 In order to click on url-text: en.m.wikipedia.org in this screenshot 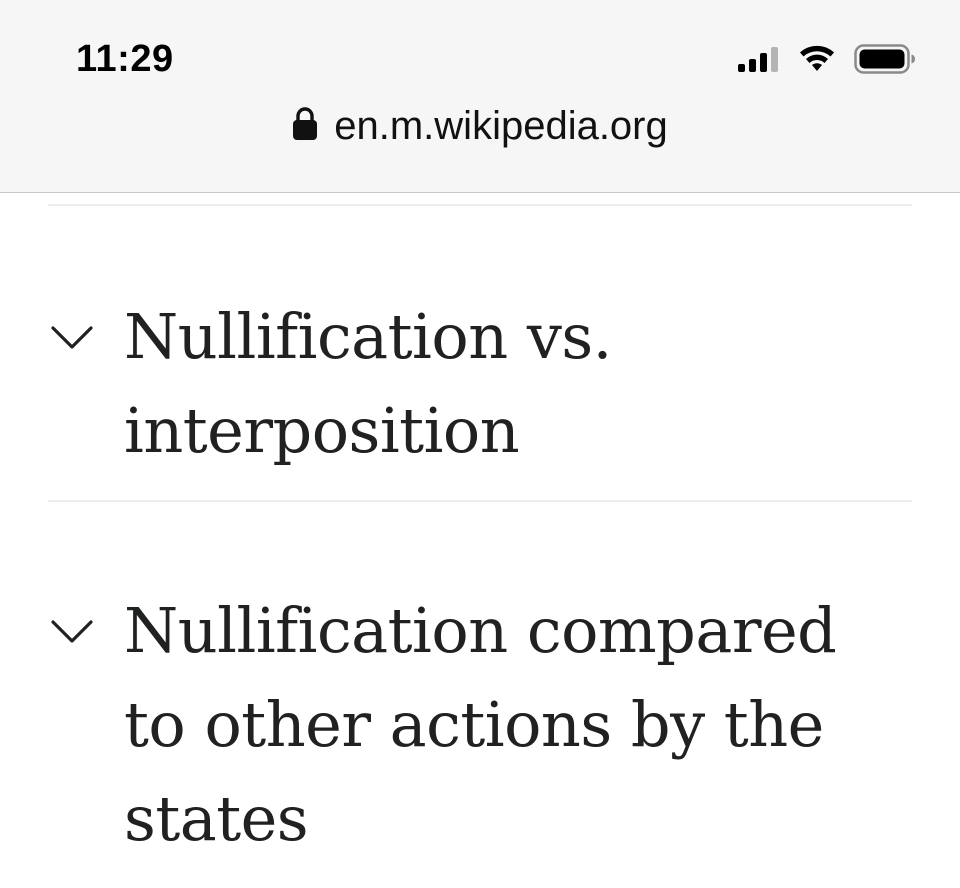, I will do `click(501, 126)`.